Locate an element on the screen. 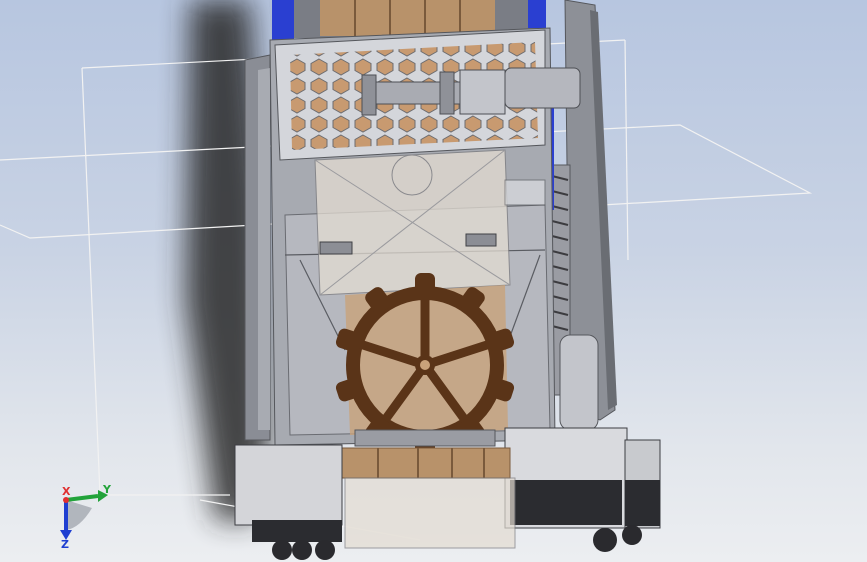 This screenshot has width=867, height=562. triad-plane is located at coordinates (79, 515).